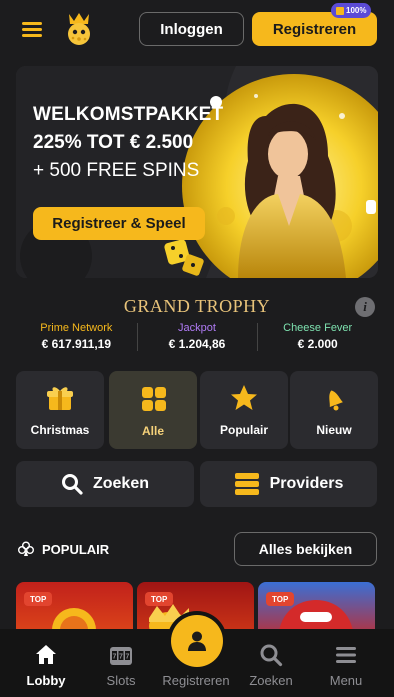 This screenshot has width=394, height=697. Describe the element at coordinates (336, 400) in the screenshot. I see `bell-icon` at that location.